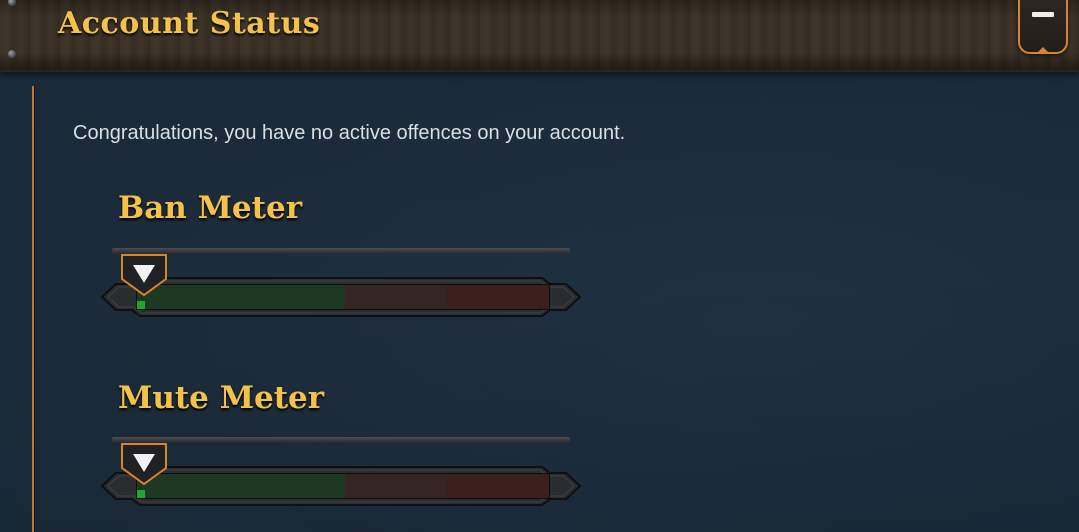 The image size is (1079, 532). Describe the element at coordinates (1043, 27) in the screenshot. I see `collapse-button` at that location.